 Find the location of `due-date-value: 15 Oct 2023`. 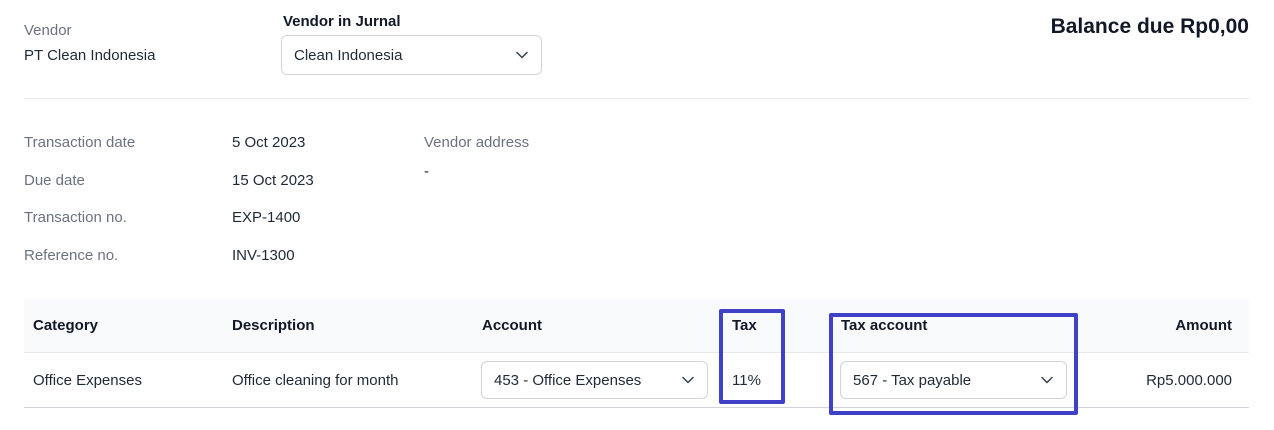

due-date-value: 15 Oct 2023 is located at coordinates (273, 180).